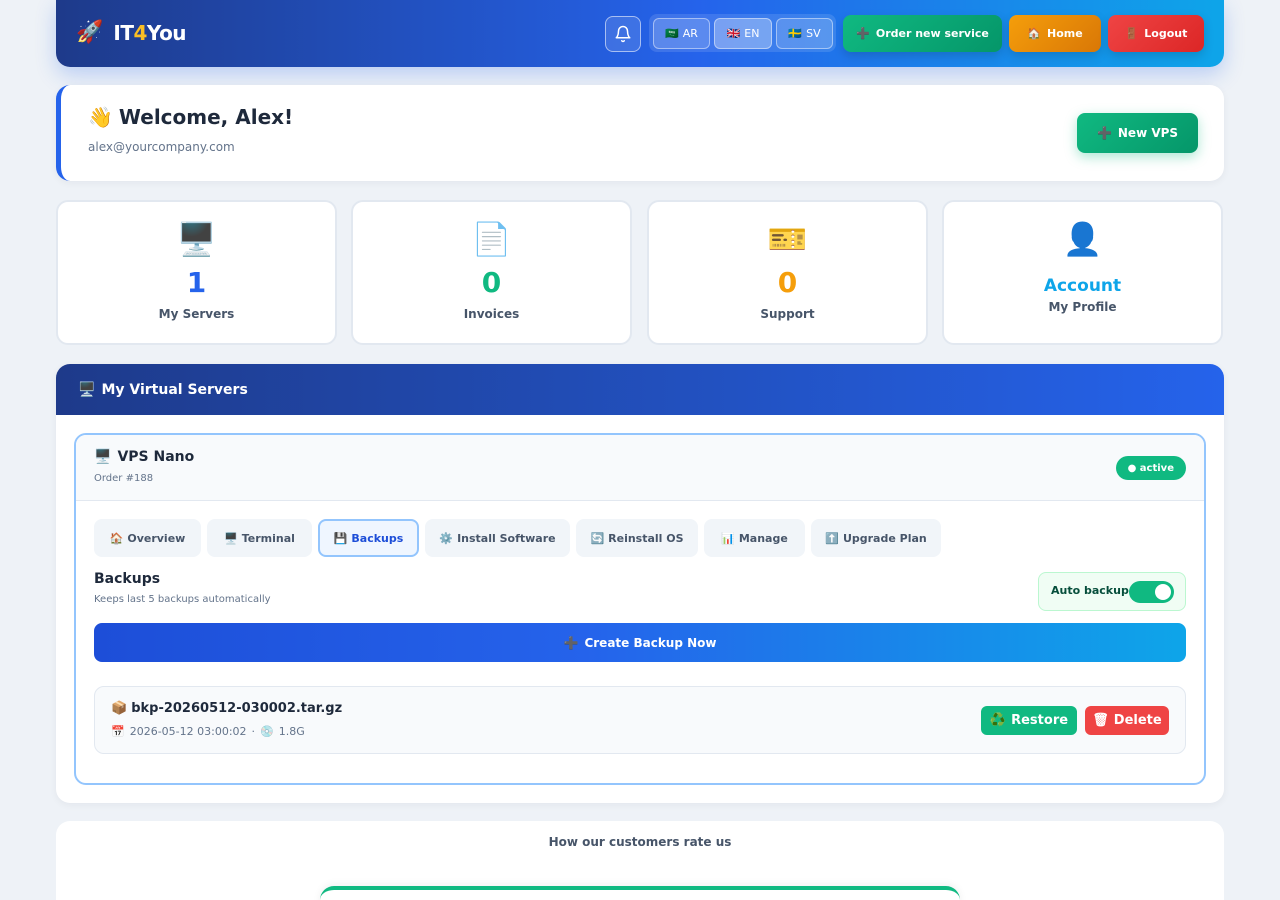  I want to click on lang-ar-button: 🇸🇦 AR, so click(681, 33).